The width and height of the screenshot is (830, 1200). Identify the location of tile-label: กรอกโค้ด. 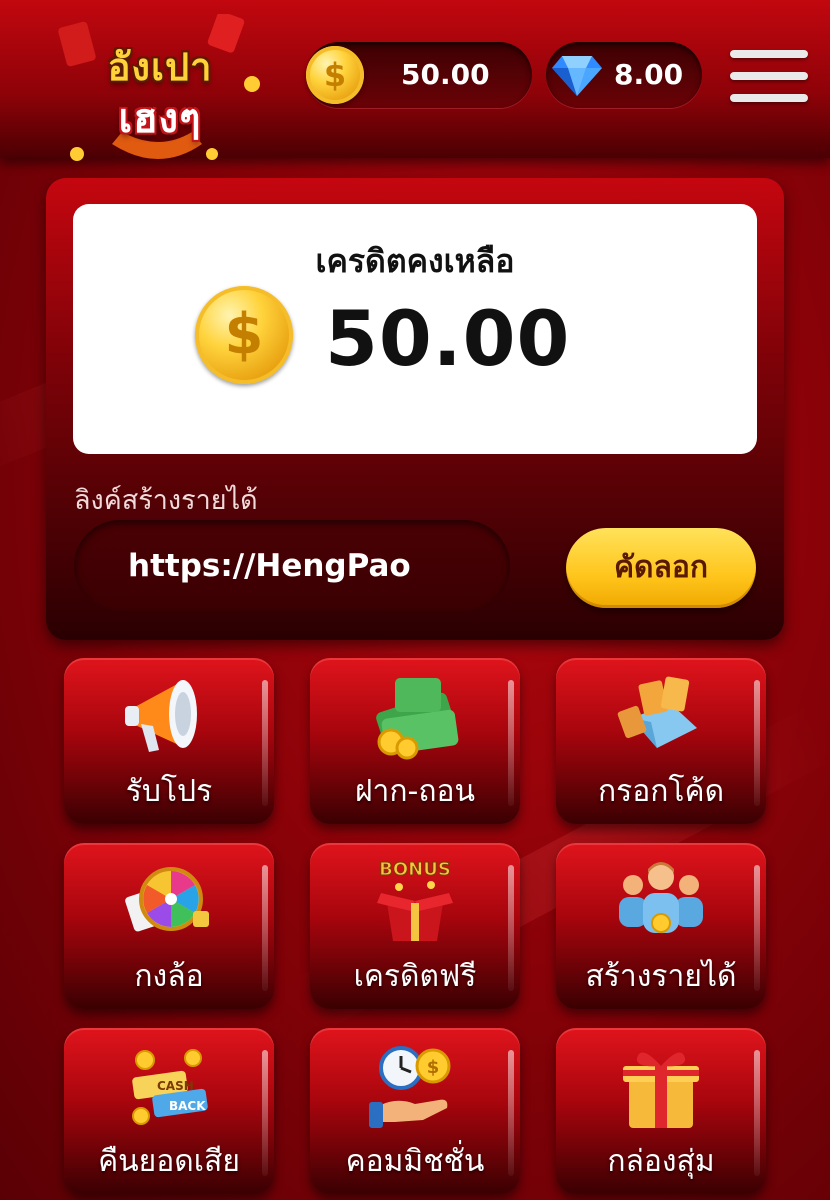
(661, 791).